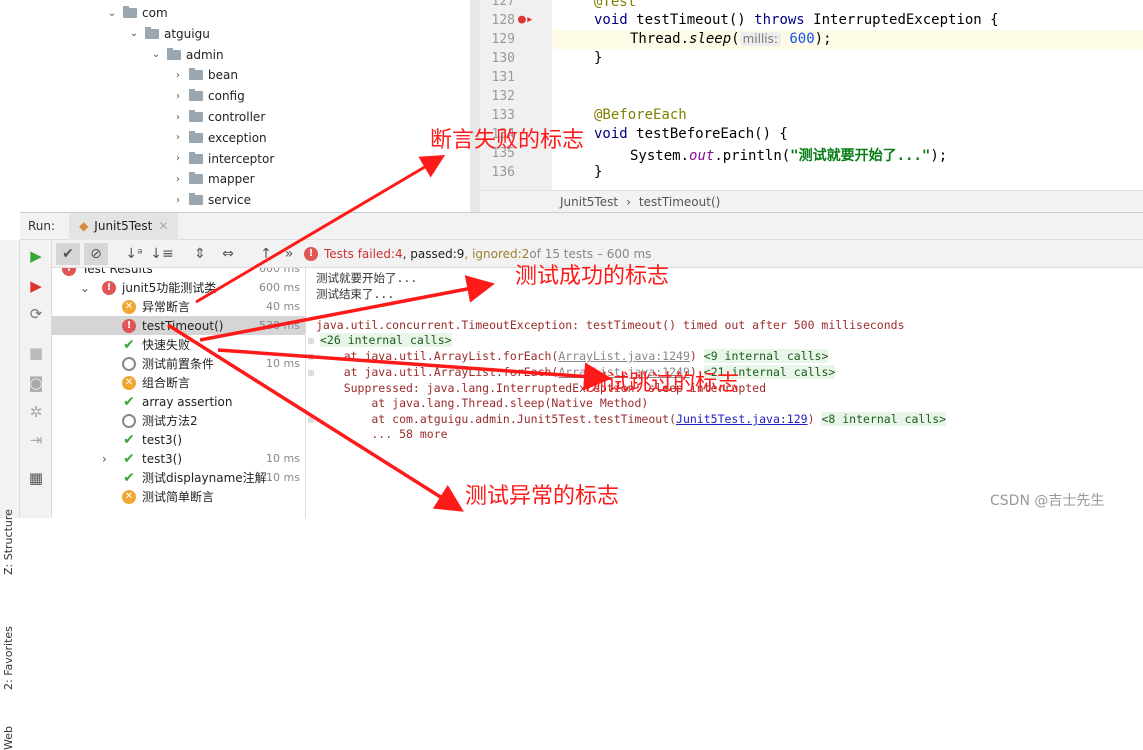  What do you see at coordinates (8, 658) in the screenshot?
I see `favorites-tab: 2: Favorites` at bounding box center [8, 658].